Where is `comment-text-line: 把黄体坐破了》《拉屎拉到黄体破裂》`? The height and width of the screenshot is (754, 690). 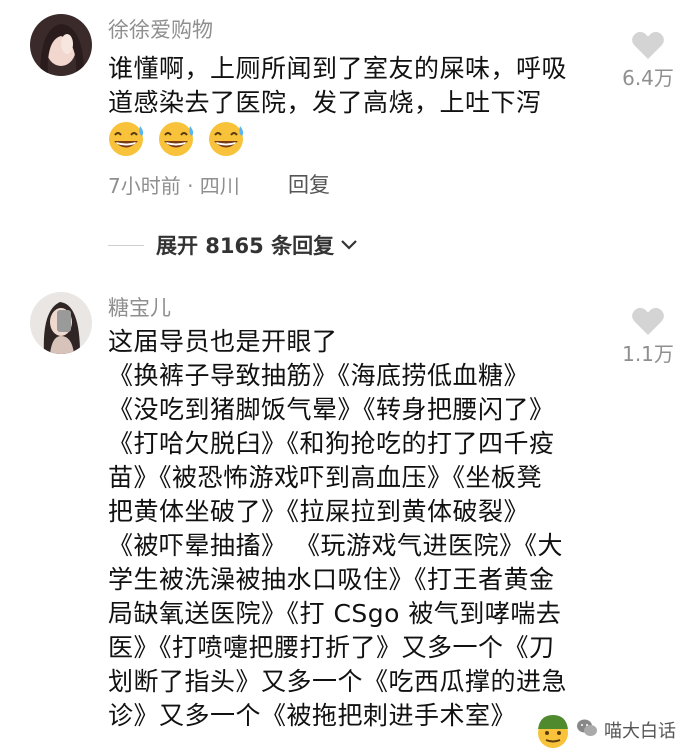 comment-text-line: 把黄体坐破了》《拉屎拉到黄体破裂》 is located at coordinates (319, 511).